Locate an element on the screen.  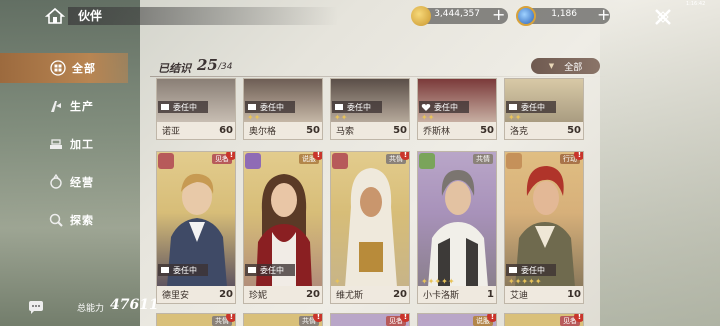
sidebar-item-production: 生产 is located at coordinates (95, 106).